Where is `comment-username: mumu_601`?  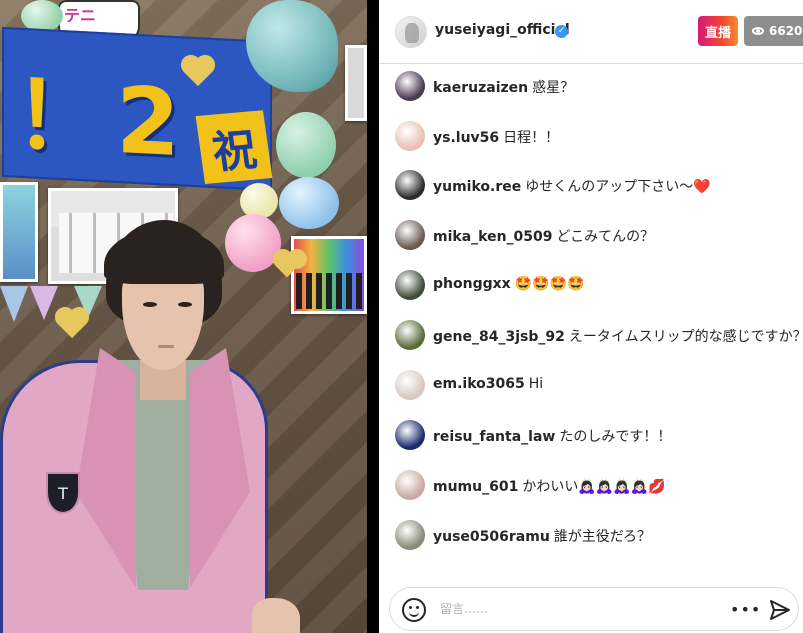 comment-username: mumu_601 is located at coordinates (475, 487).